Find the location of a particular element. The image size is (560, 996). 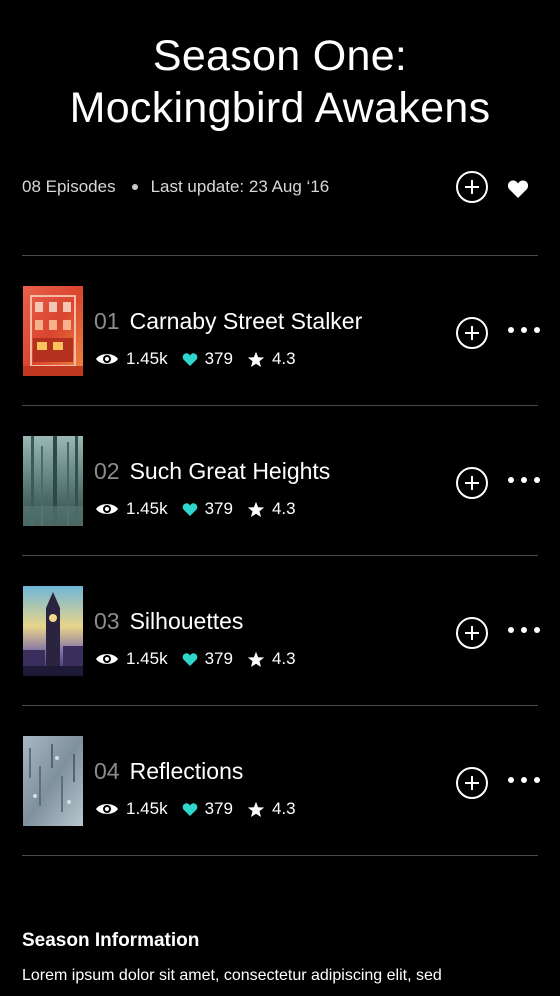

season-title: Season One: Mockingbird Awakens is located at coordinates (280, 82).